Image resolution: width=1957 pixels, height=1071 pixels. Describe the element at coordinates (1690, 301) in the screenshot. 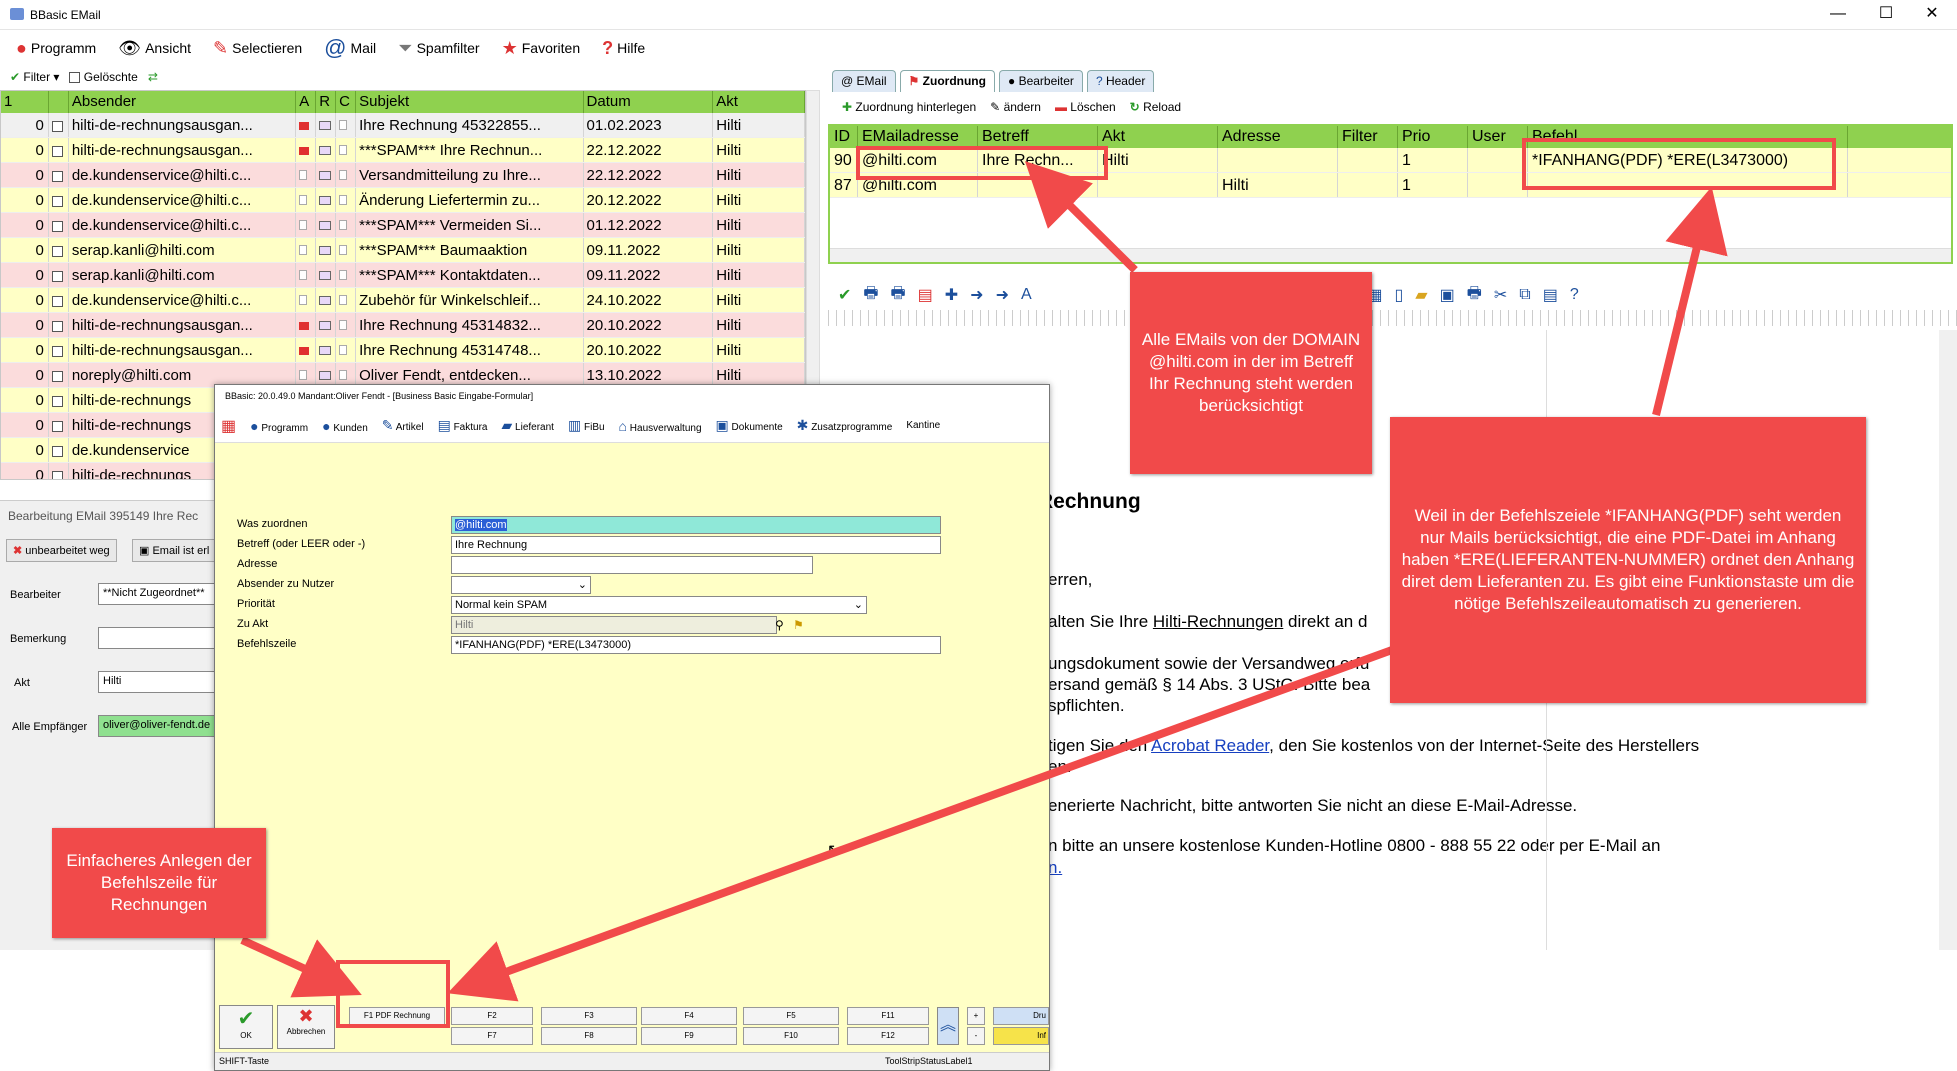

I see `arrow-to-befehl` at that location.